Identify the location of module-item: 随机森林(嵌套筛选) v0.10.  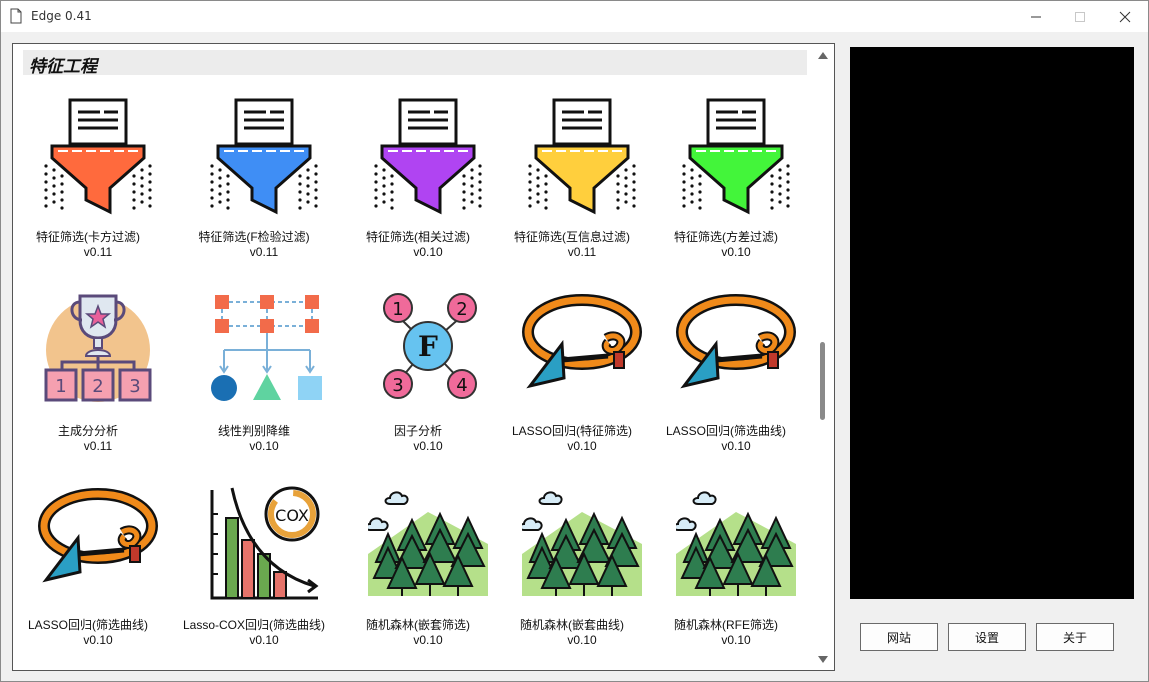
(418, 579).